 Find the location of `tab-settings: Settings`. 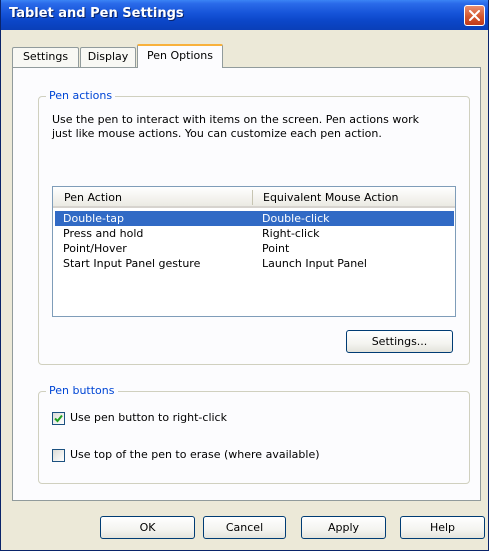

tab-settings: Settings is located at coordinates (45, 57).